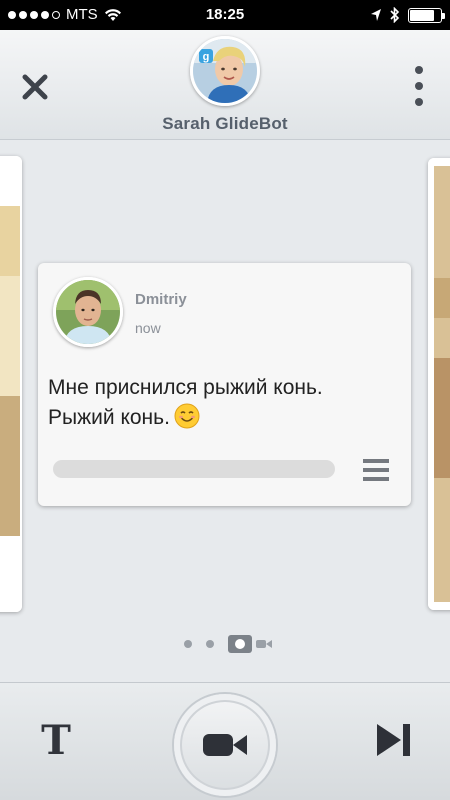  Describe the element at coordinates (148, 328) in the screenshot. I see `message-time: now` at that location.